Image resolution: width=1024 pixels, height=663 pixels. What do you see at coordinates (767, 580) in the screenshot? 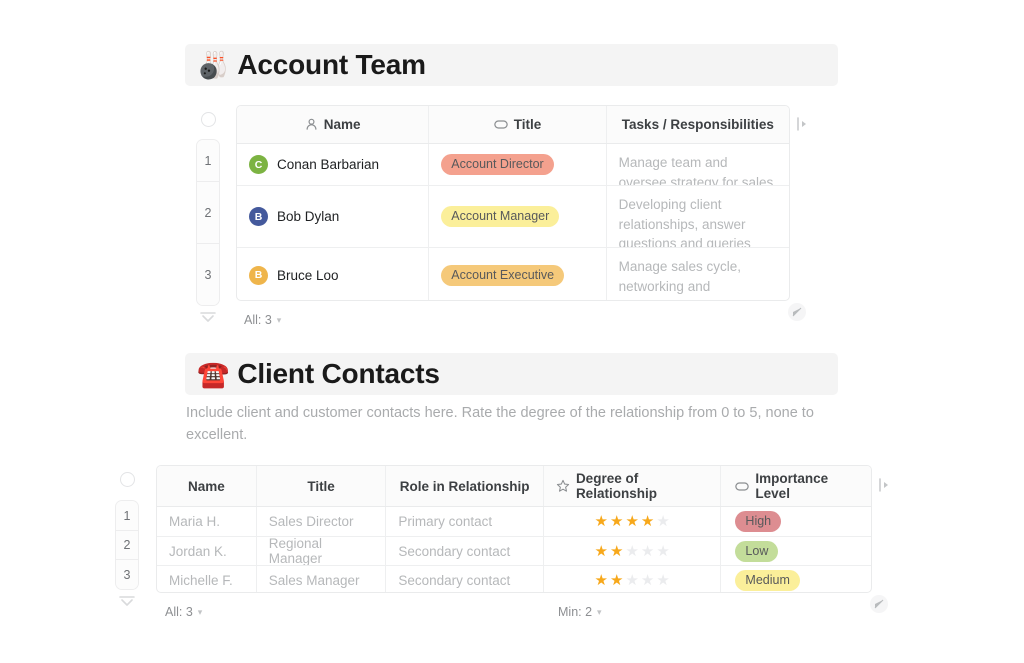
I see `importance-badge: Medium` at bounding box center [767, 580].